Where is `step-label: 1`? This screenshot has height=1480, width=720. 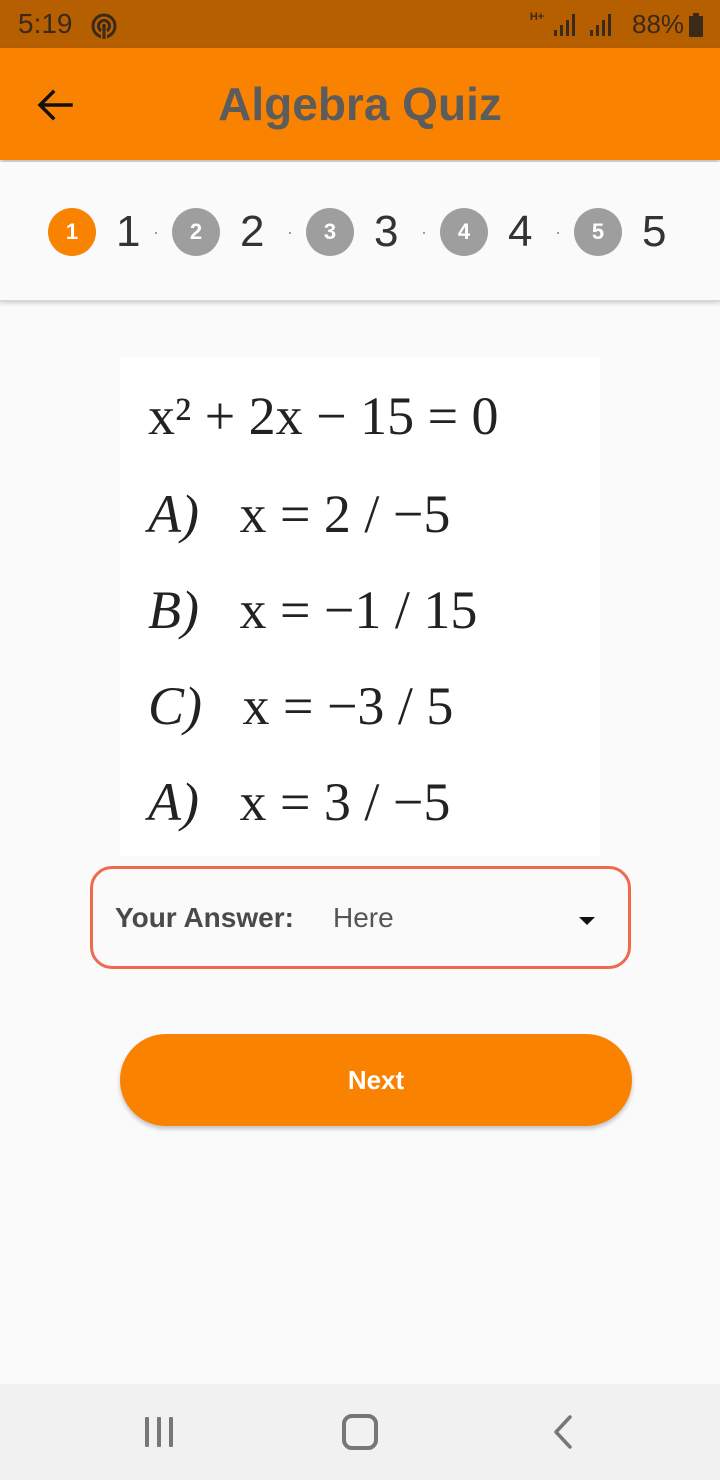 step-label: 1 is located at coordinates (128, 231).